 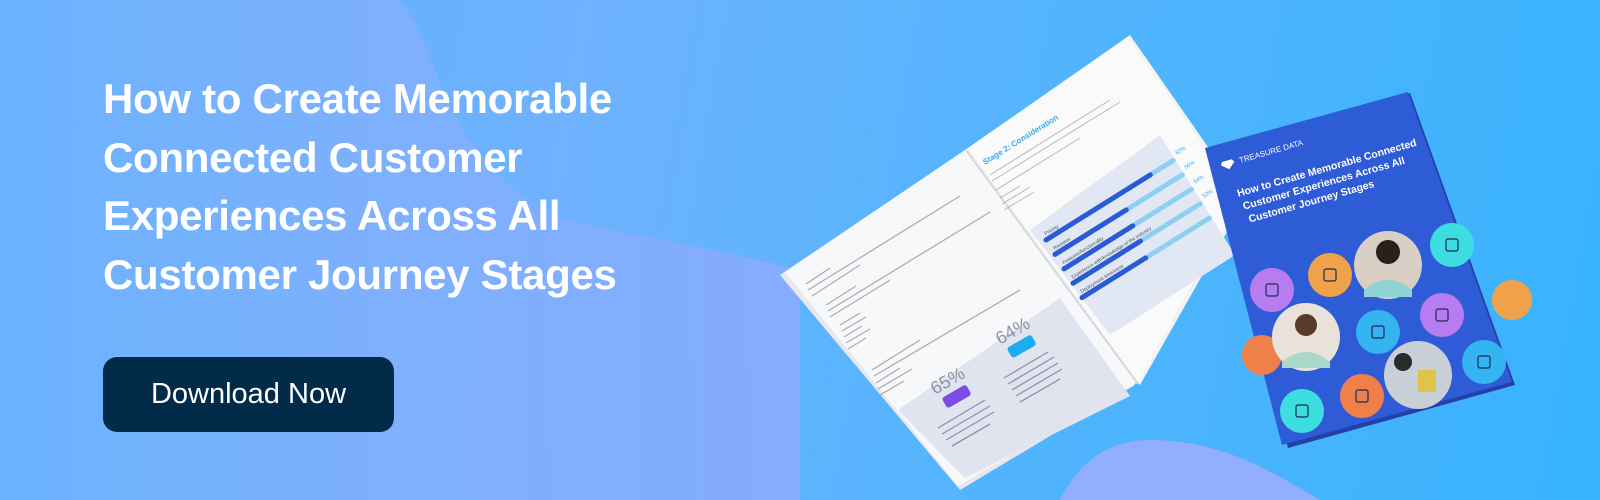 What do you see at coordinates (1362, 396) in the screenshot?
I see `price-tag-icon` at bounding box center [1362, 396].